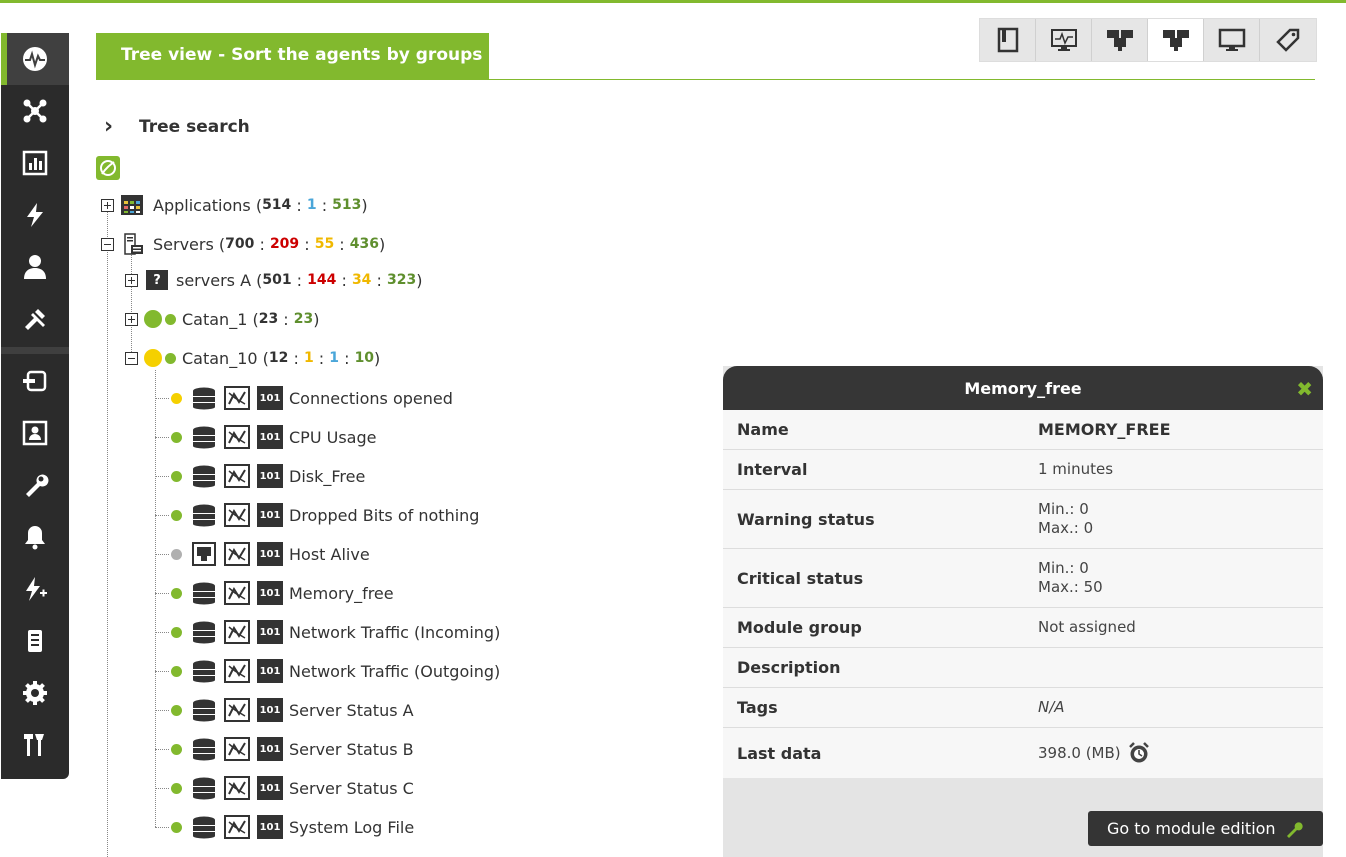 This screenshot has width=1346, height=857. Describe the element at coordinates (1232, 40) in the screenshot. I see `module-view-button` at that location.